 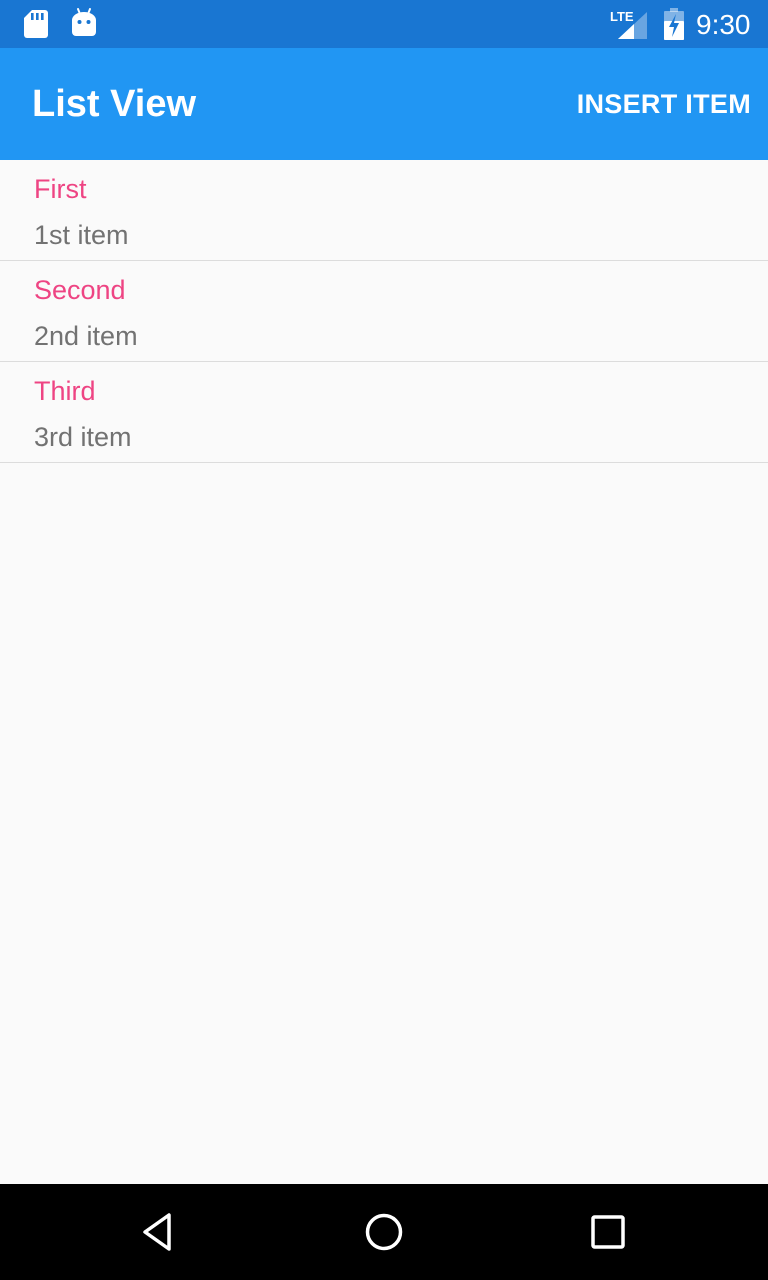 What do you see at coordinates (384, 210) in the screenshot?
I see `list-item: First 1st item` at bounding box center [384, 210].